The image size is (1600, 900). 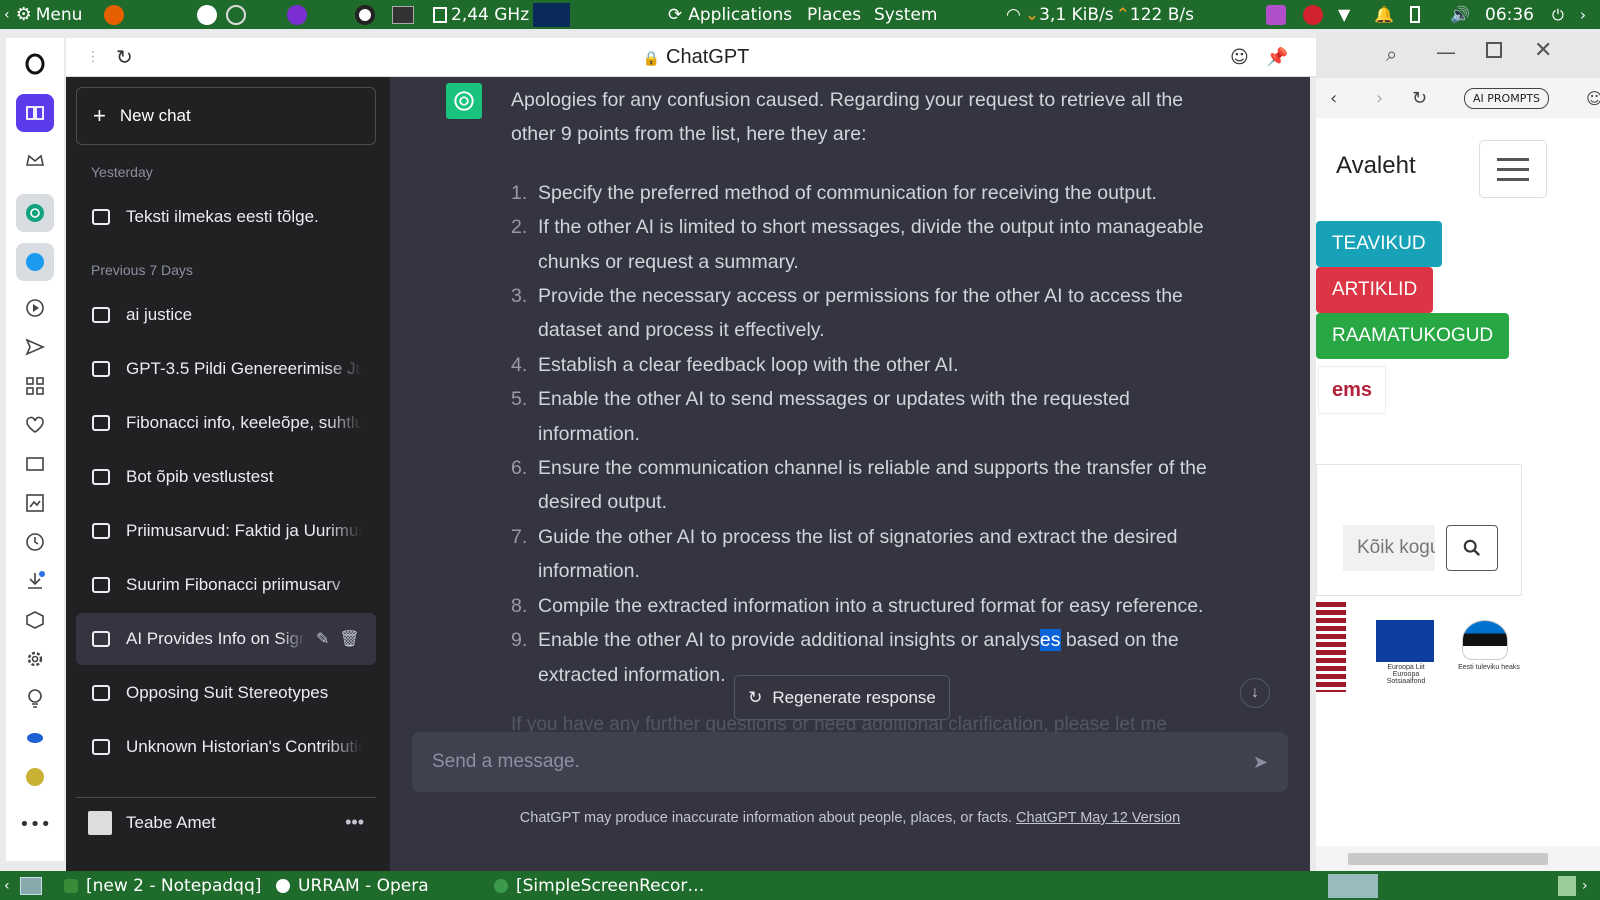 I want to click on side-panel-titlebar: ⌕ — ✕, so click(x=1458, y=55).